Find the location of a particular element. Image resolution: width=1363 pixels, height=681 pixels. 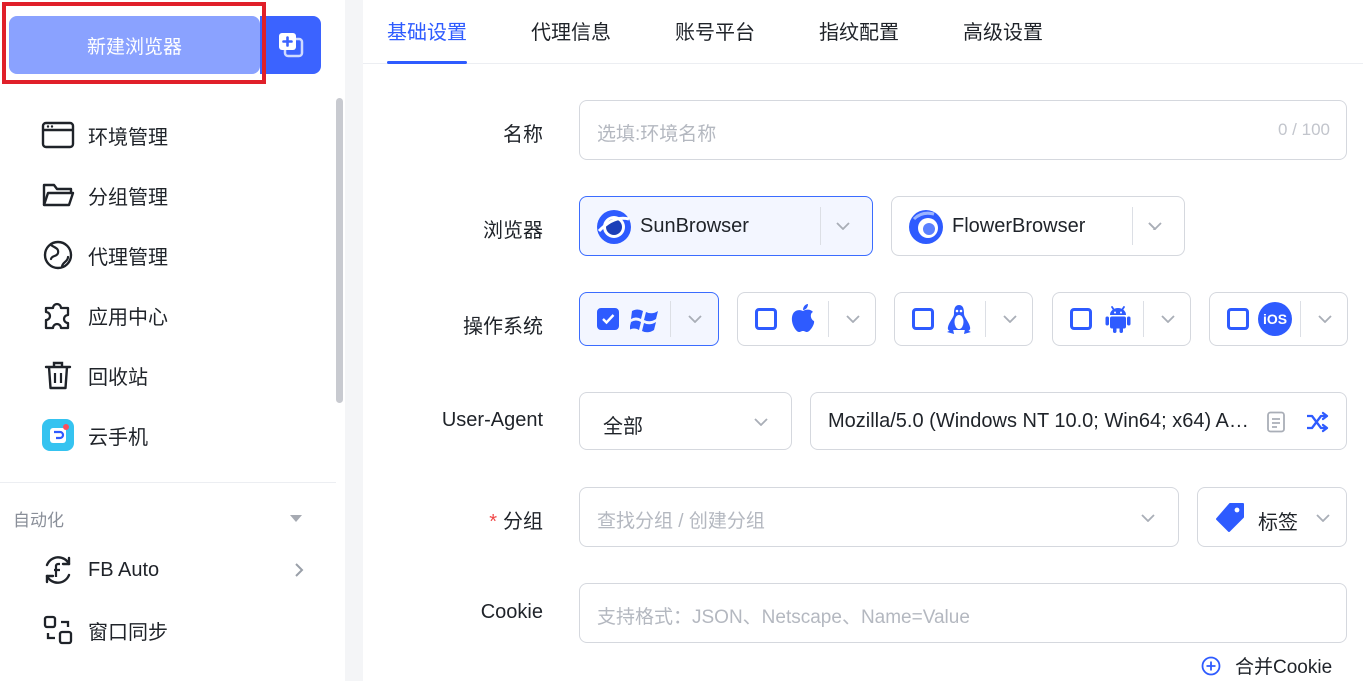

linux-icon is located at coordinates (959, 319).